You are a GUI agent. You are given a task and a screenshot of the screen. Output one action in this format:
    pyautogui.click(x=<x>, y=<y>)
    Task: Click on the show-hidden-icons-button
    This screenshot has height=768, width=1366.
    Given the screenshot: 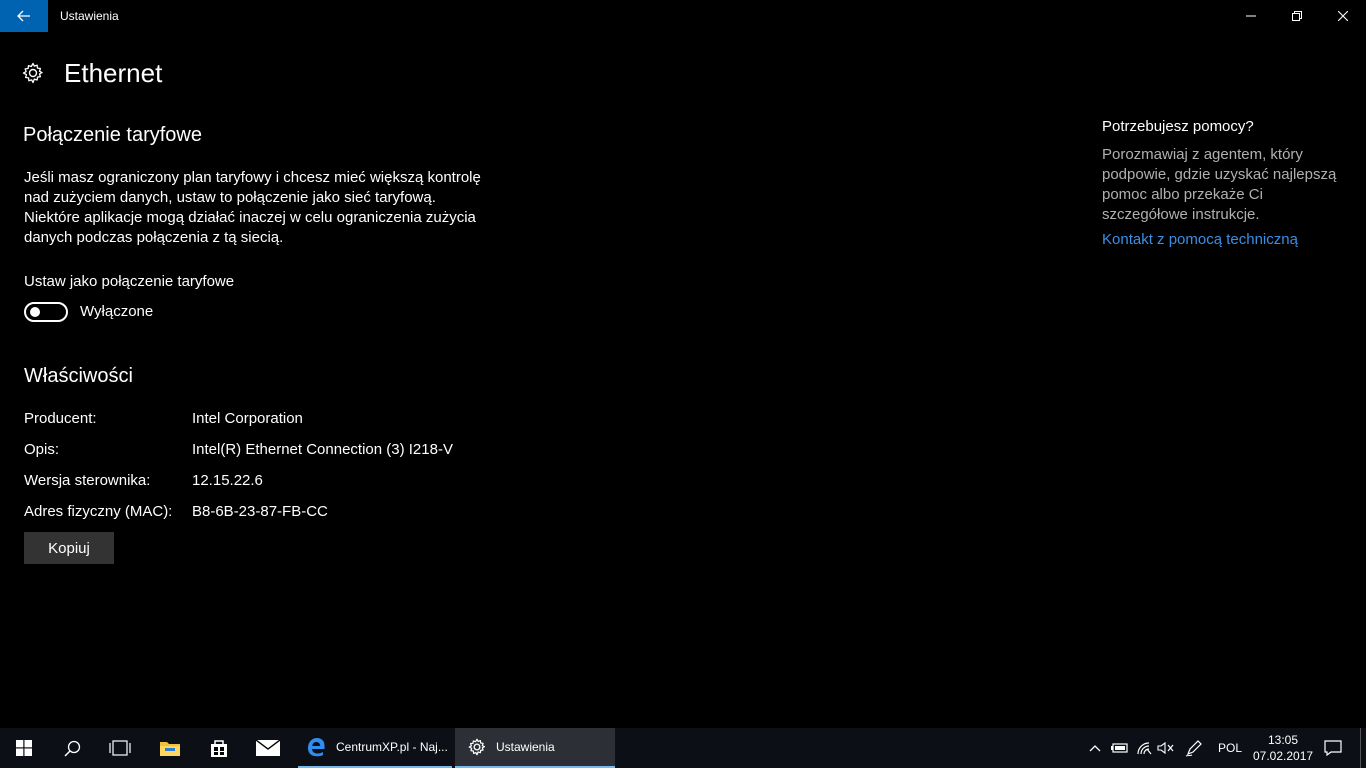 What is the action you would take?
    pyautogui.click(x=1095, y=748)
    